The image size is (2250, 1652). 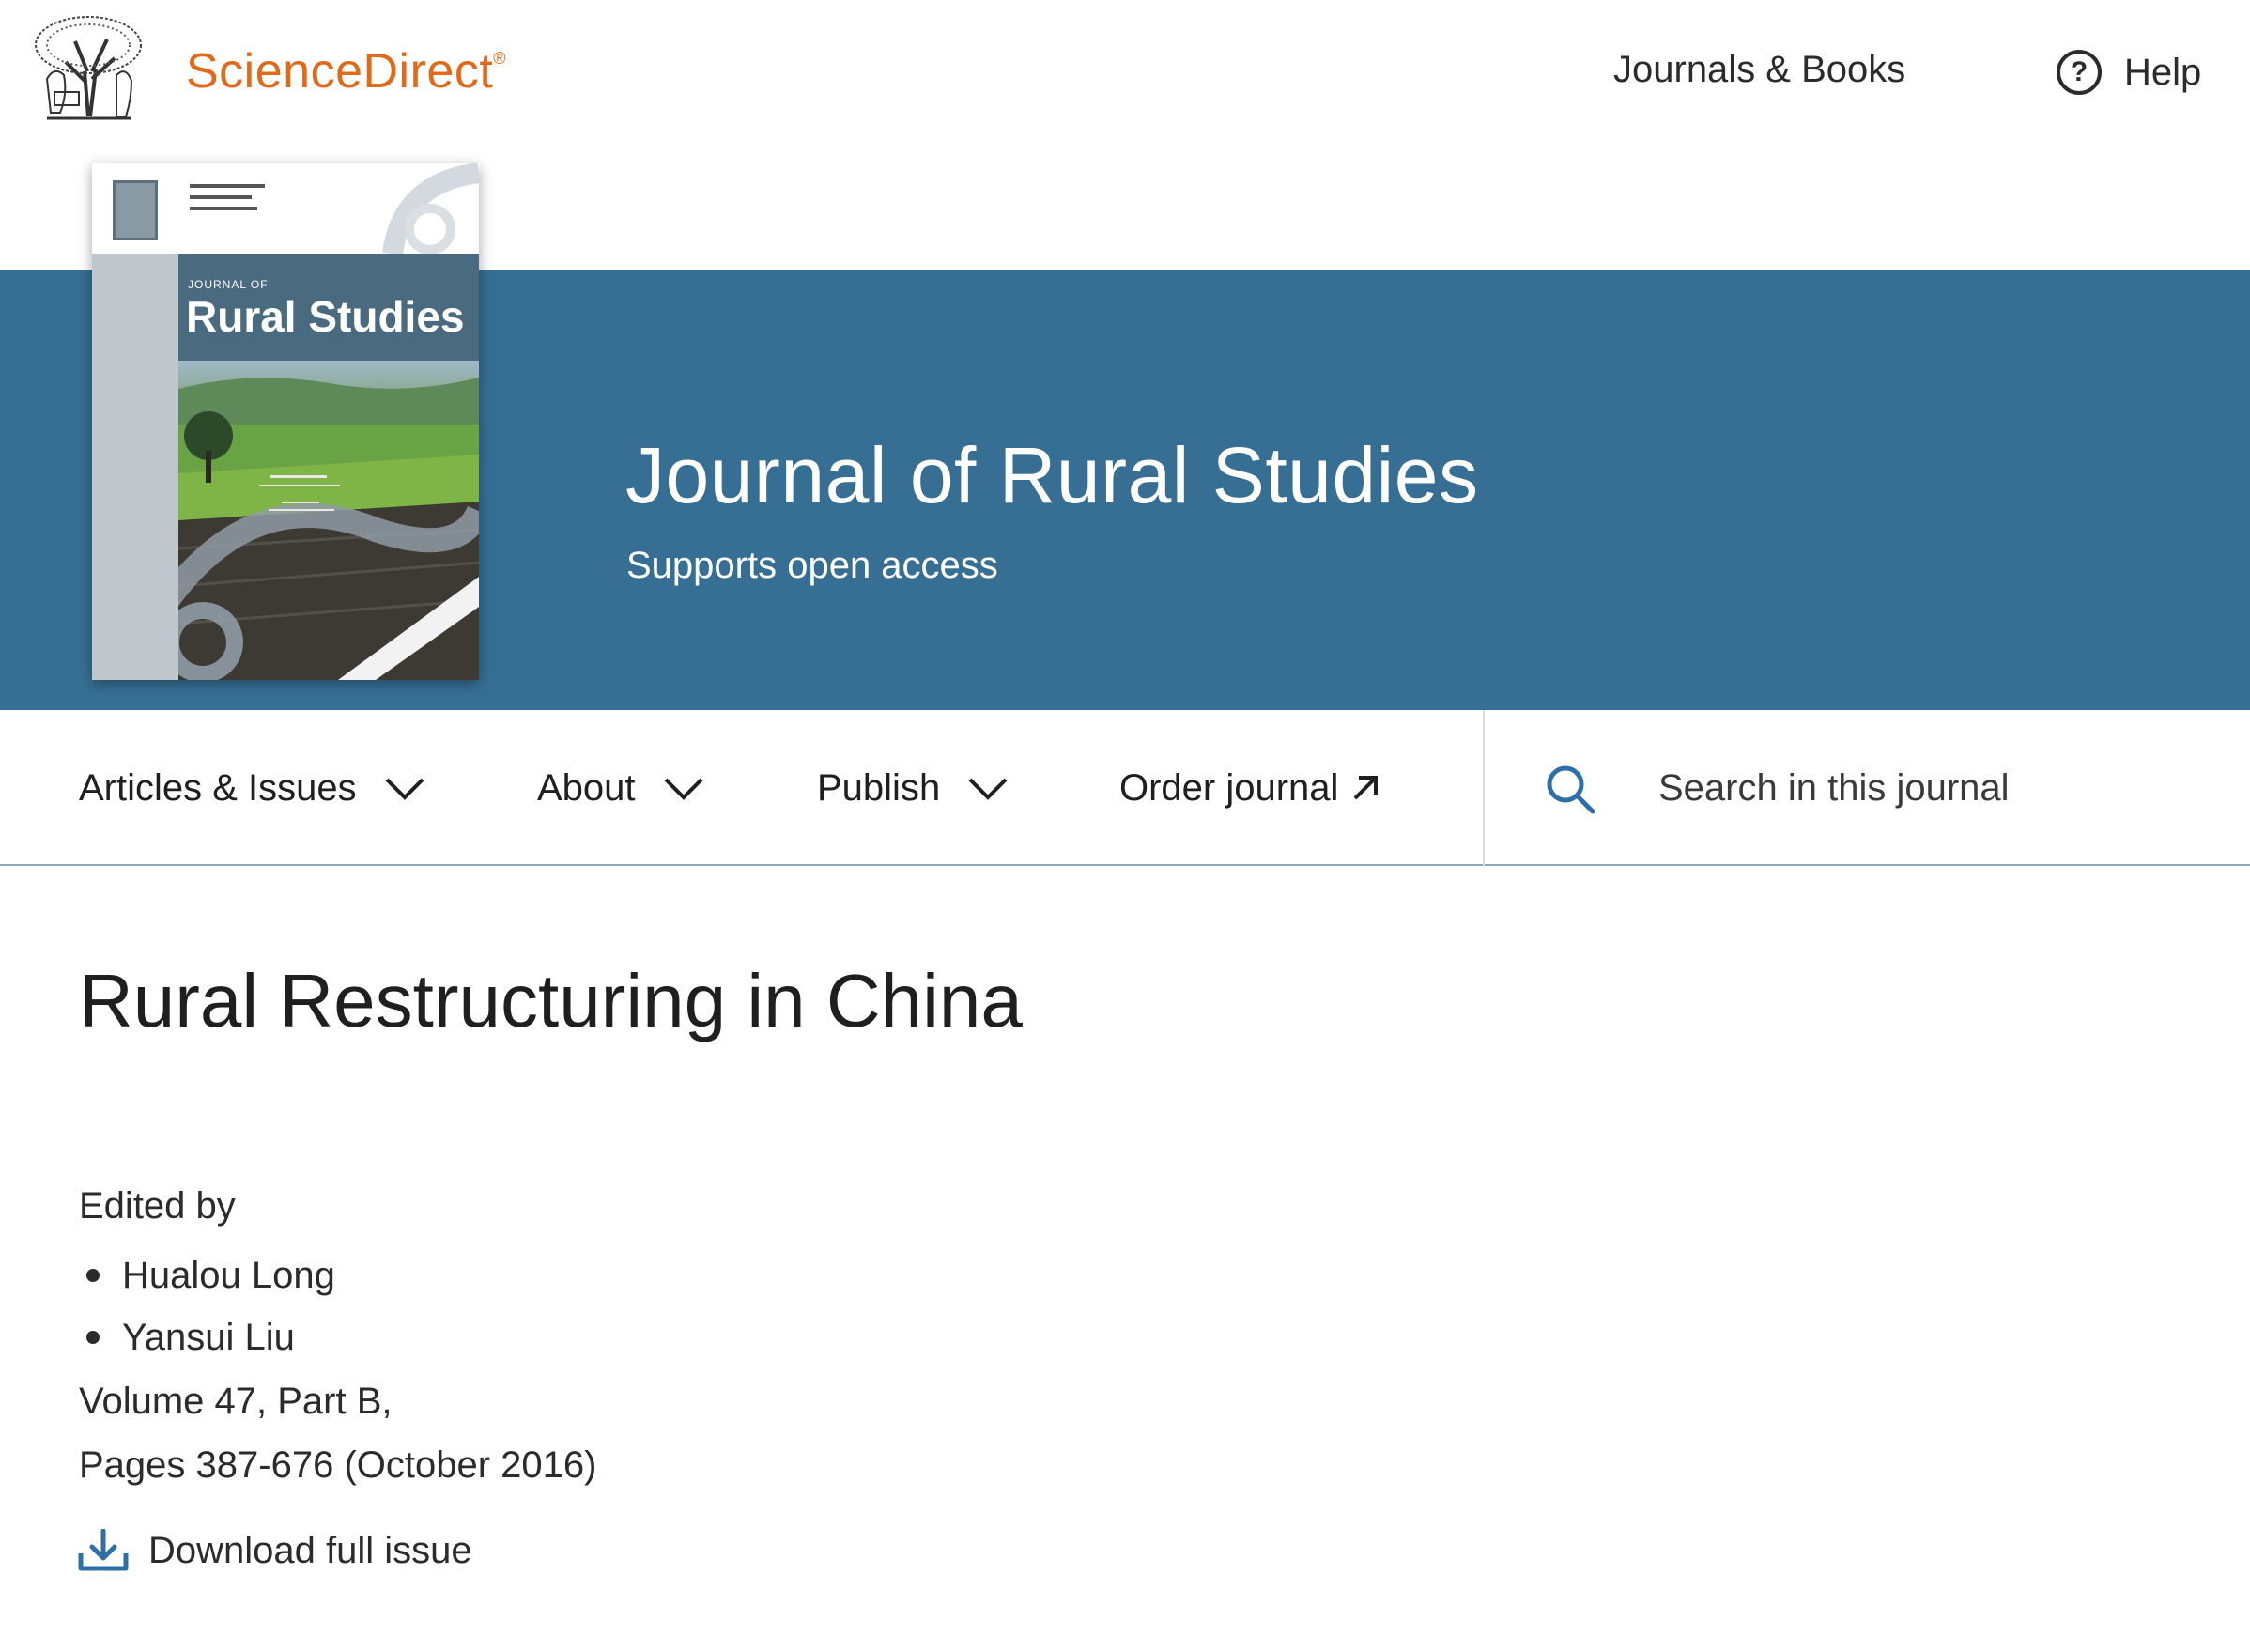 What do you see at coordinates (1484, 788) in the screenshot?
I see `nav-divider` at bounding box center [1484, 788].